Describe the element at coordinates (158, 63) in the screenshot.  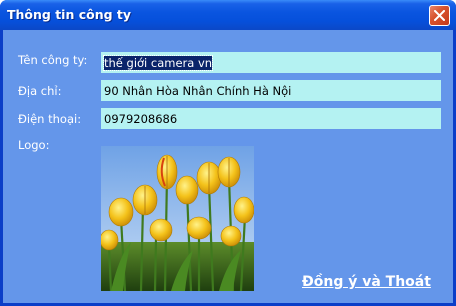
I see `company-name-value: thế giới camera vn` at that location.